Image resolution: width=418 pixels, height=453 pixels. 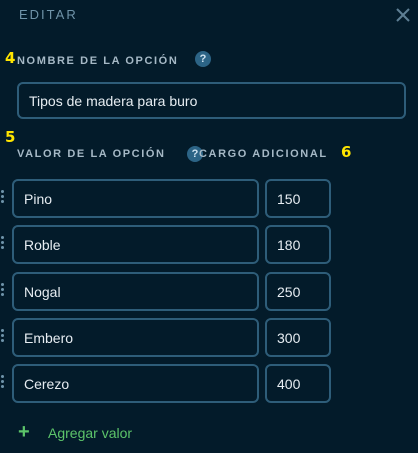 What do you see at coordinates (263, 154) in the screenshot?
I see `additional-charge-label: CARGO ADICIONAL` at bounding box center [263, 154].